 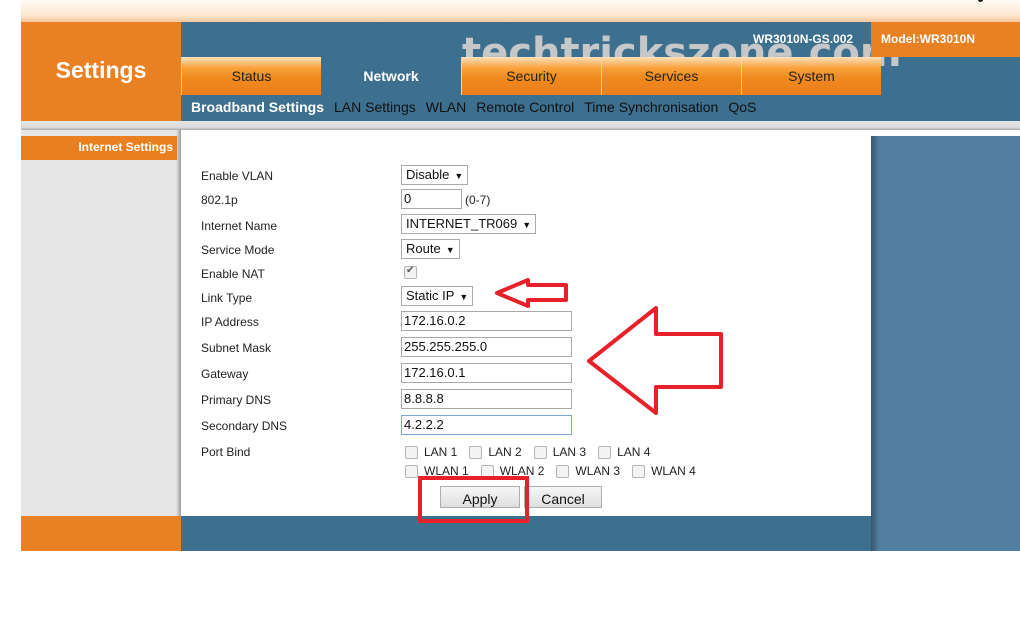 I want to click on 8021p-input, so click(x=431, y=199).